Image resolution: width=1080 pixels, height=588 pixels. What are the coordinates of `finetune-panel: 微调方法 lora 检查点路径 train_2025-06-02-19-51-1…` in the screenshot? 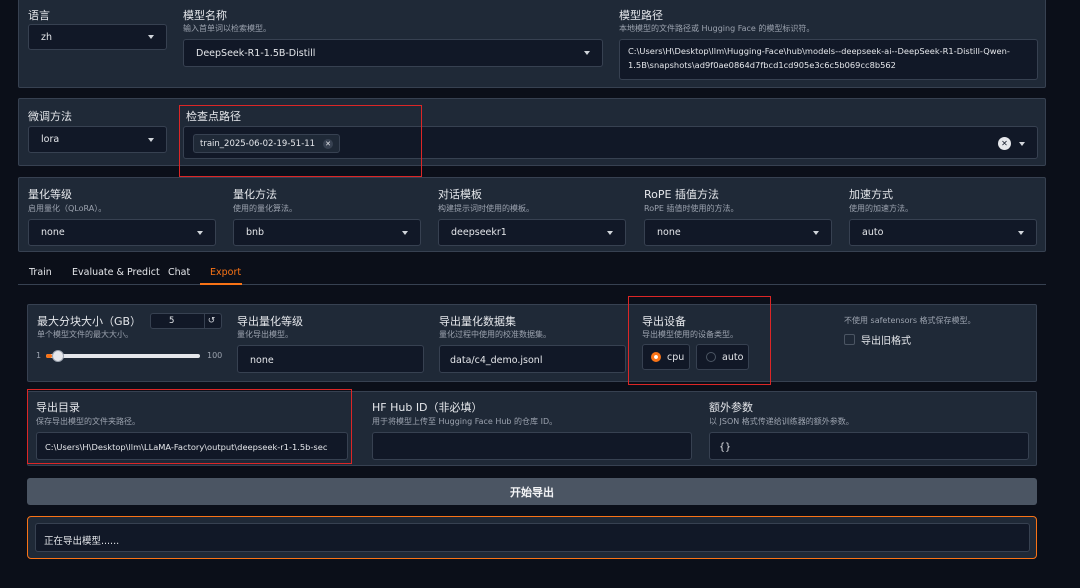 It's located at (532, 132).